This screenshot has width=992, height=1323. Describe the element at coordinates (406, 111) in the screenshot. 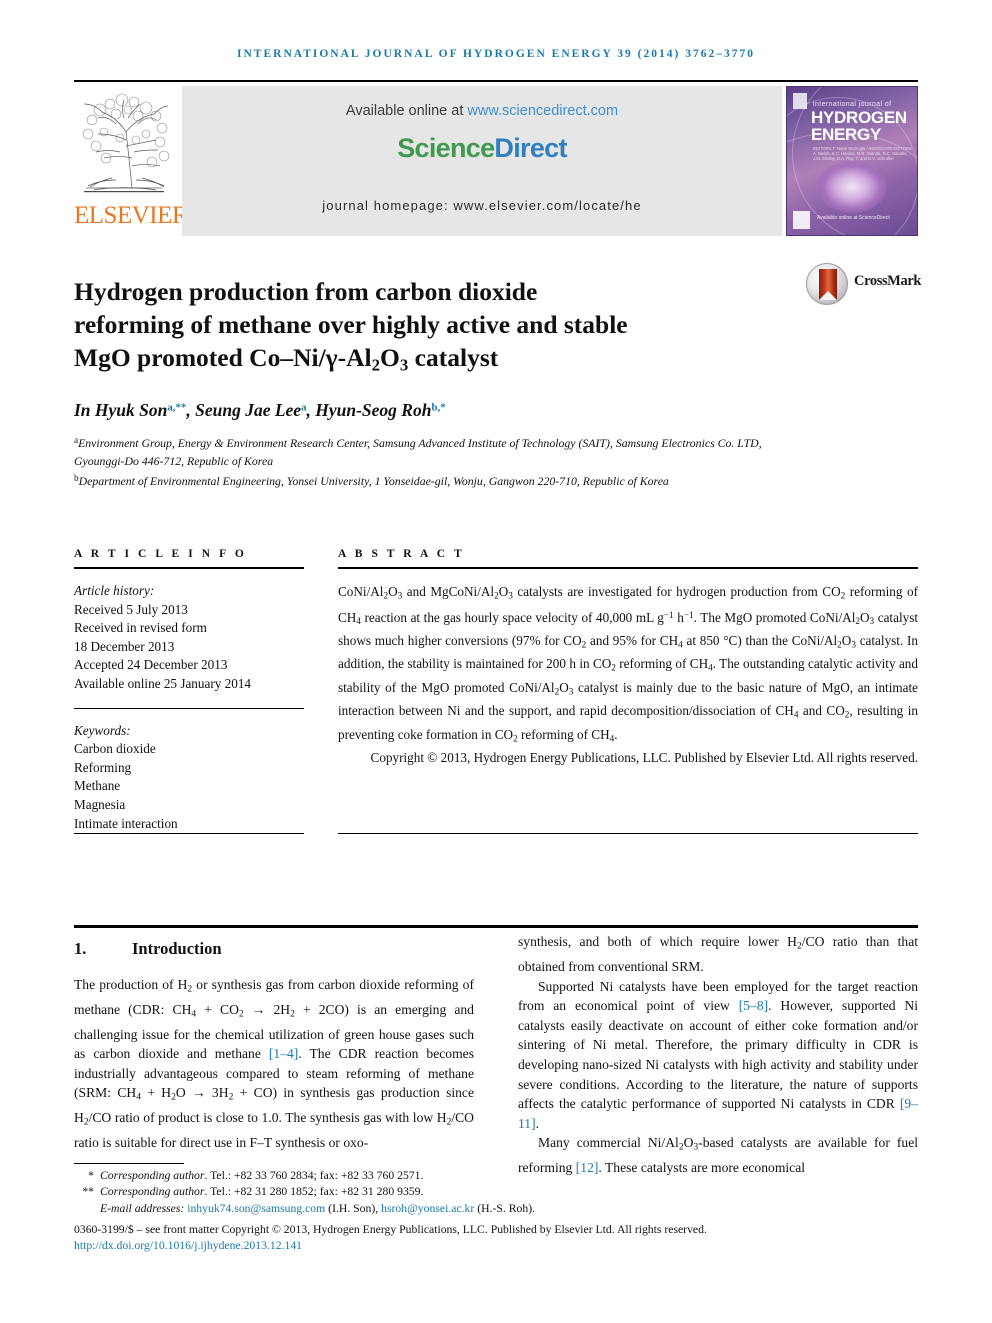

I see `available-online-prefix: Available online at` at that location.